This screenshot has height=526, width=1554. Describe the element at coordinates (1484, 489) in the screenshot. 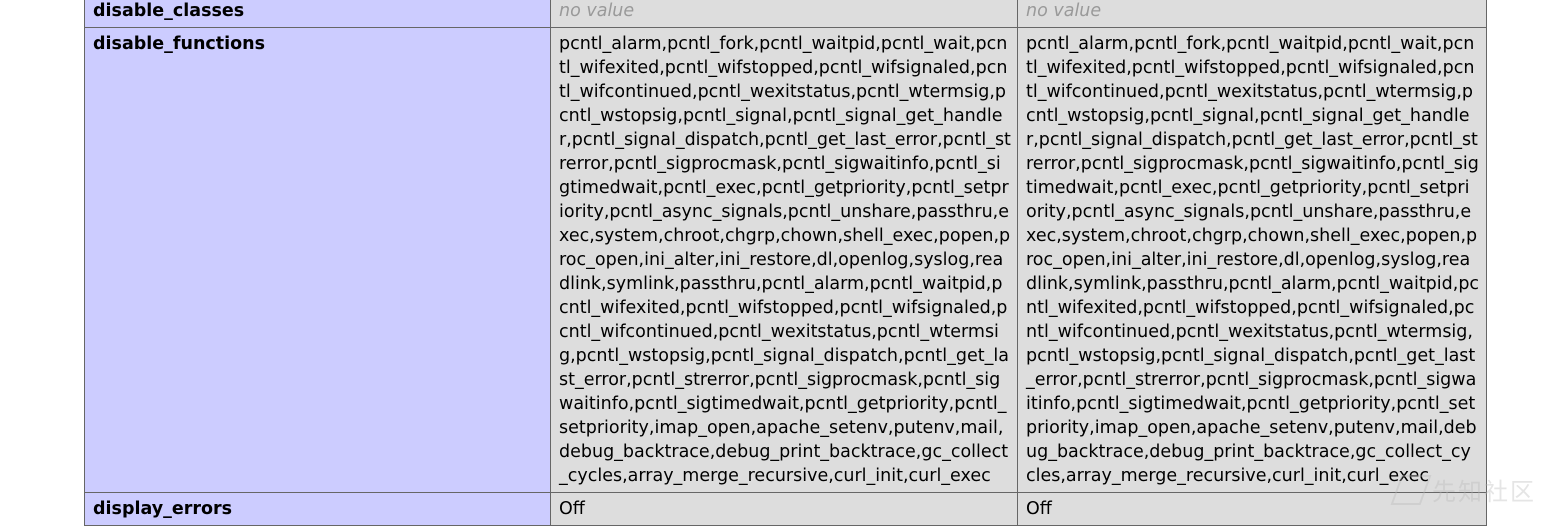

I see `watermark-text: 先知社区` at that location.